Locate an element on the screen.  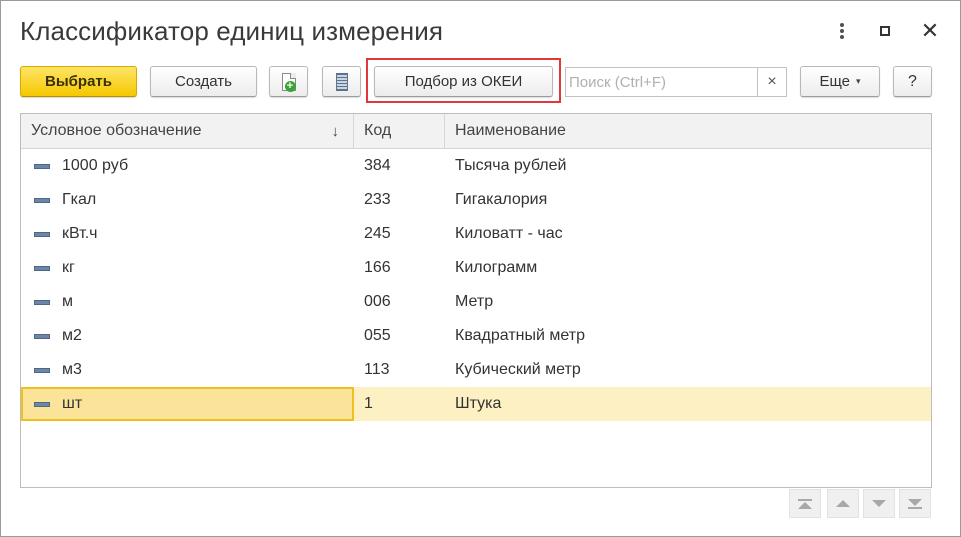
cell-code: 006 is located at coordinates (377, 301).